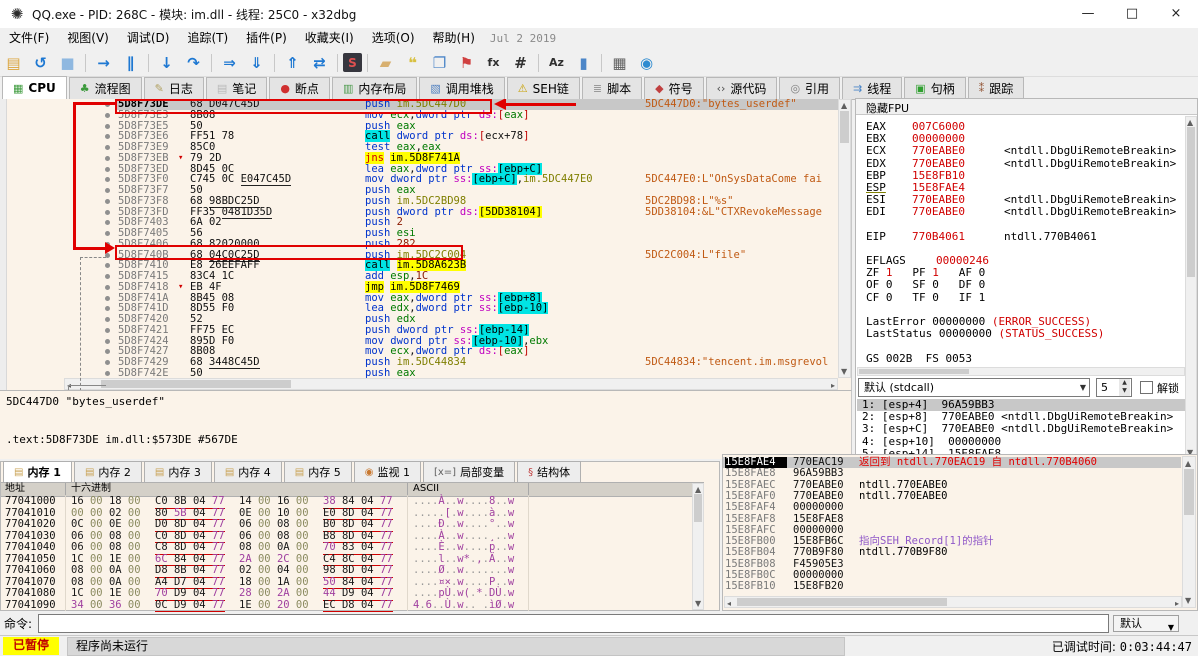 The width and height of the screenshot is (1198, 656). What do you see at coordinates (619, 62) in the screenshot?
I see `calculator-icon: ▦` at bounding box center [619, 62].